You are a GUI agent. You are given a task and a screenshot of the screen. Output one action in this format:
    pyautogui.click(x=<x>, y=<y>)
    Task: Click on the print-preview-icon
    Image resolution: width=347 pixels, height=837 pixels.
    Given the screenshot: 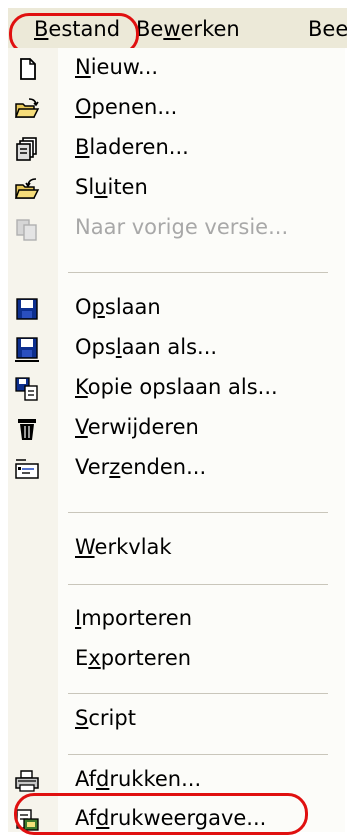 What is the action you would take?
    pyautogui.click(x=27, y=820)
    